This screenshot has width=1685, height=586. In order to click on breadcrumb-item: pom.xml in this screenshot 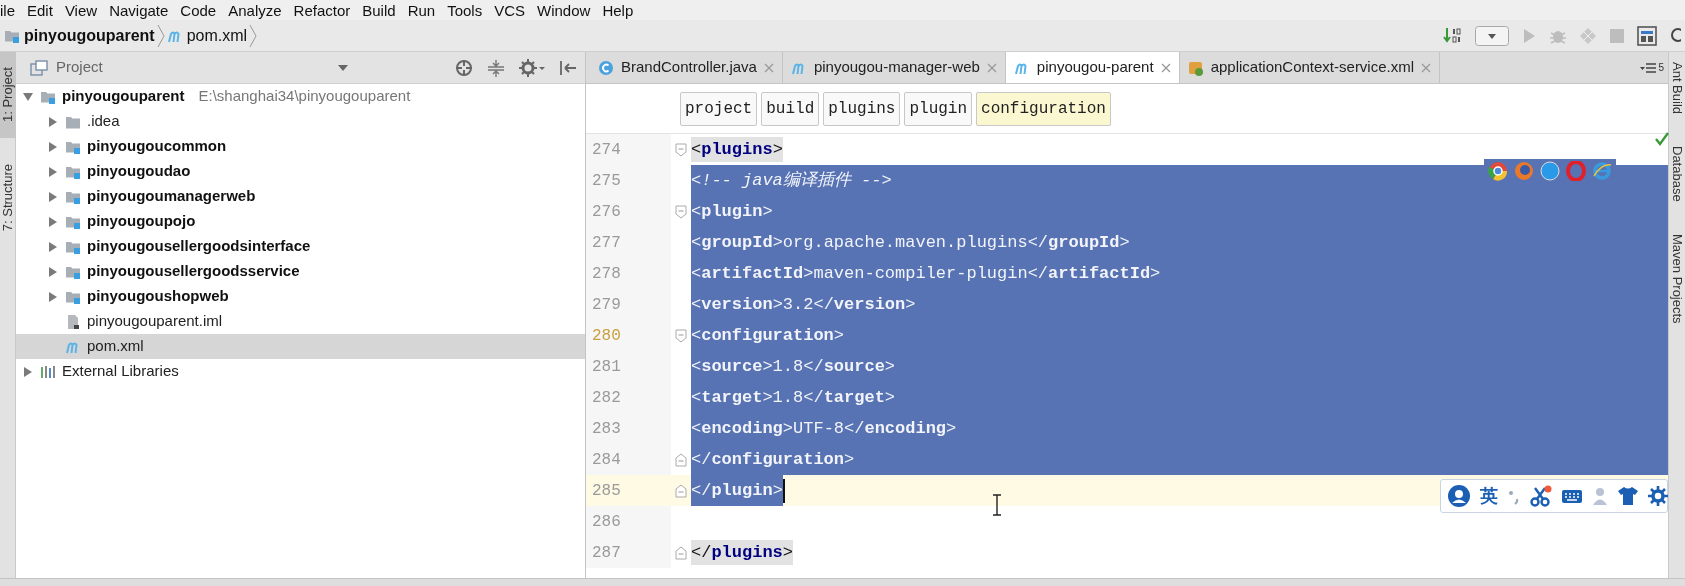, I will do `click(207, 35)`.